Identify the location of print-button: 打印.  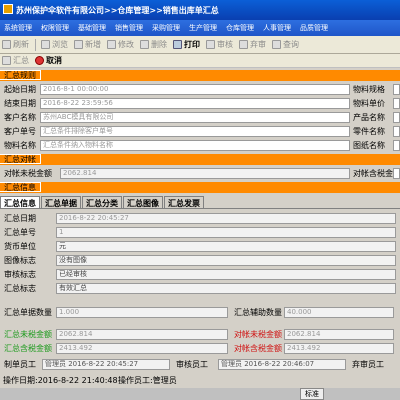
(186, 44).